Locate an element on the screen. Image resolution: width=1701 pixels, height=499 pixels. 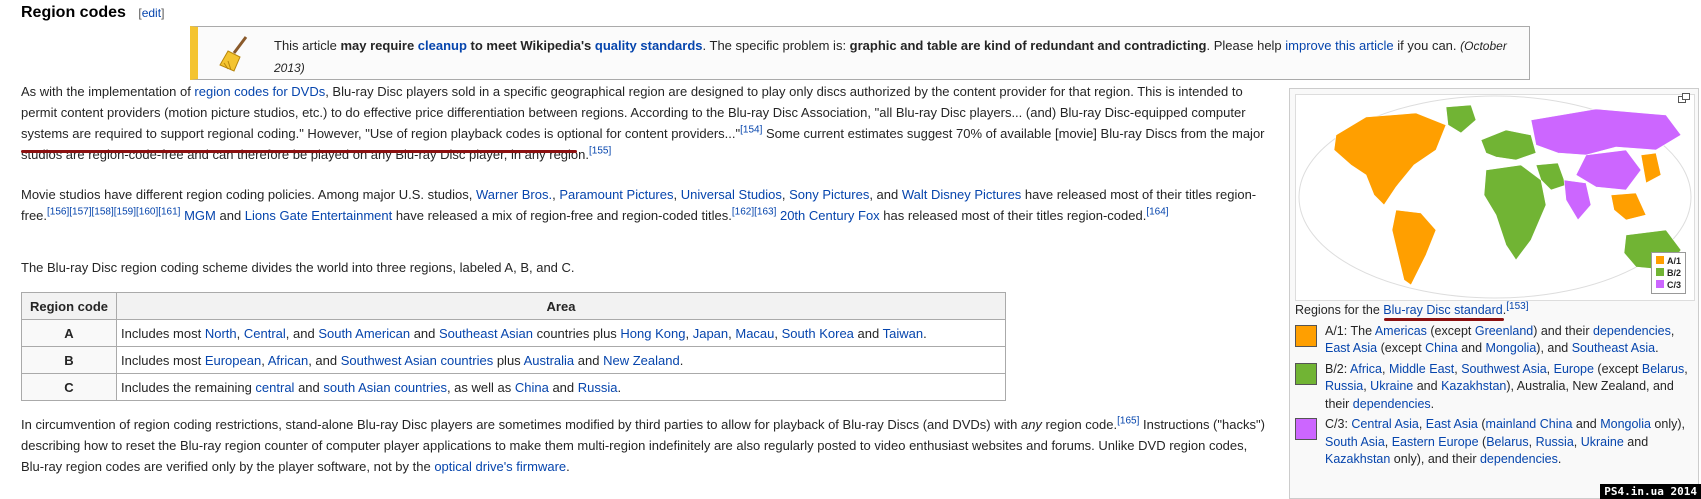
link-dependencies-b: dependencies is located at coordinates (1392, 404).